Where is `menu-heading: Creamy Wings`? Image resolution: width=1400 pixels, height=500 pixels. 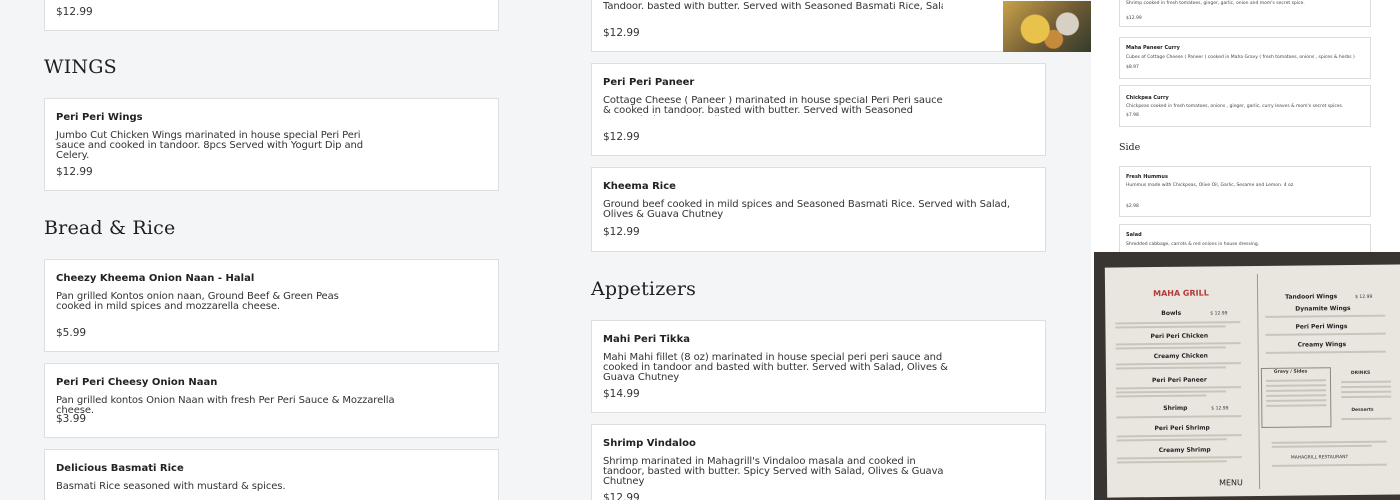
menu-heading: Creamy Wings is located at coordinates (1322, 345).